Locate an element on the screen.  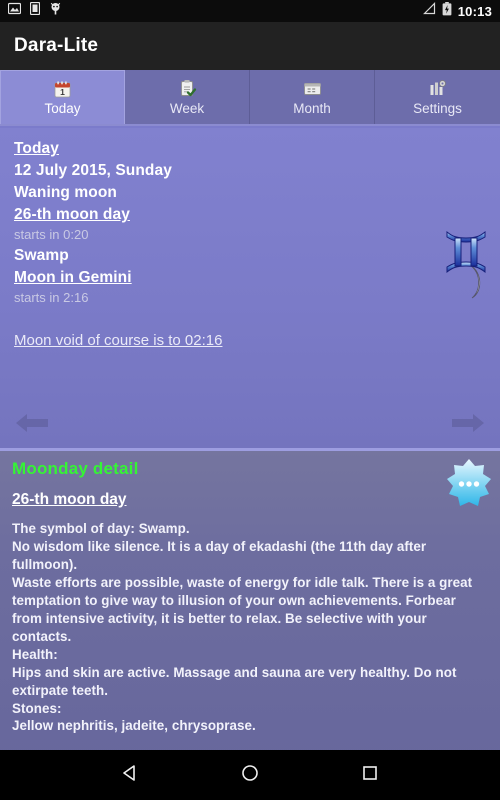
app-title: Dara-Lite is located at coordinates (56, 45).